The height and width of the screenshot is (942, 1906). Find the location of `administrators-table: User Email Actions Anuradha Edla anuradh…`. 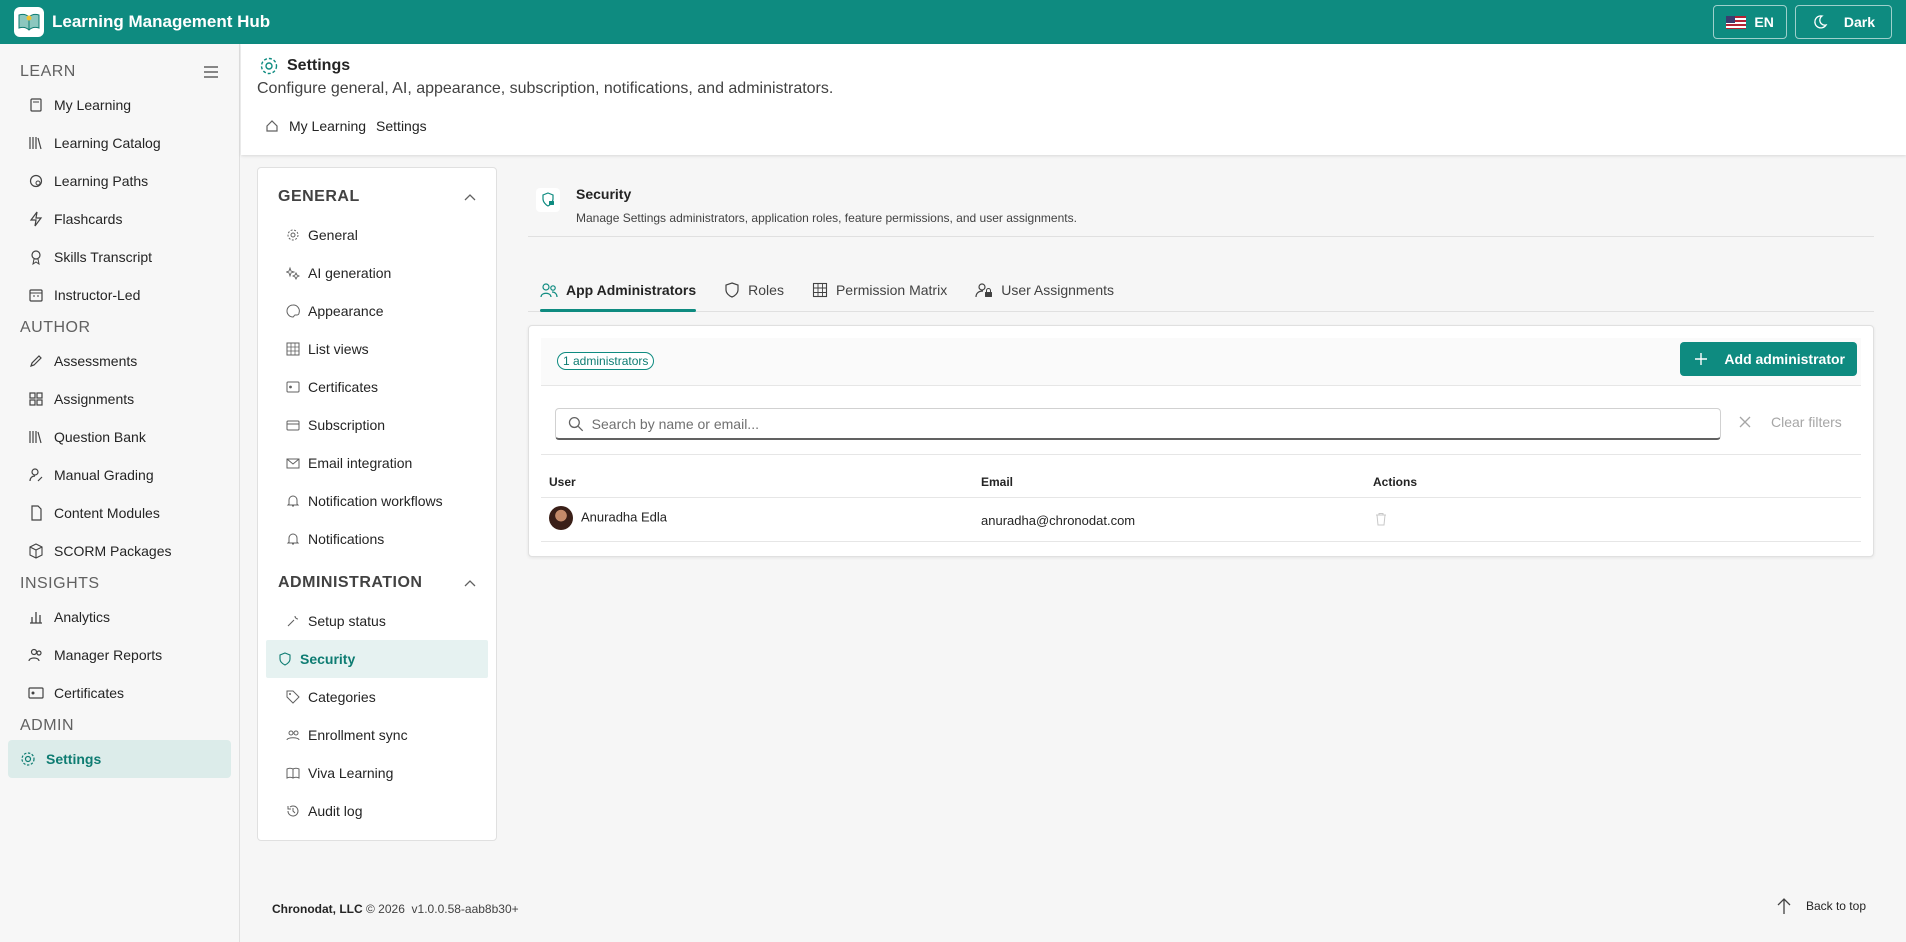

administrators-table: User Email Actions Anuradha Edla anuradh… is located at coordinates (1201, 498).